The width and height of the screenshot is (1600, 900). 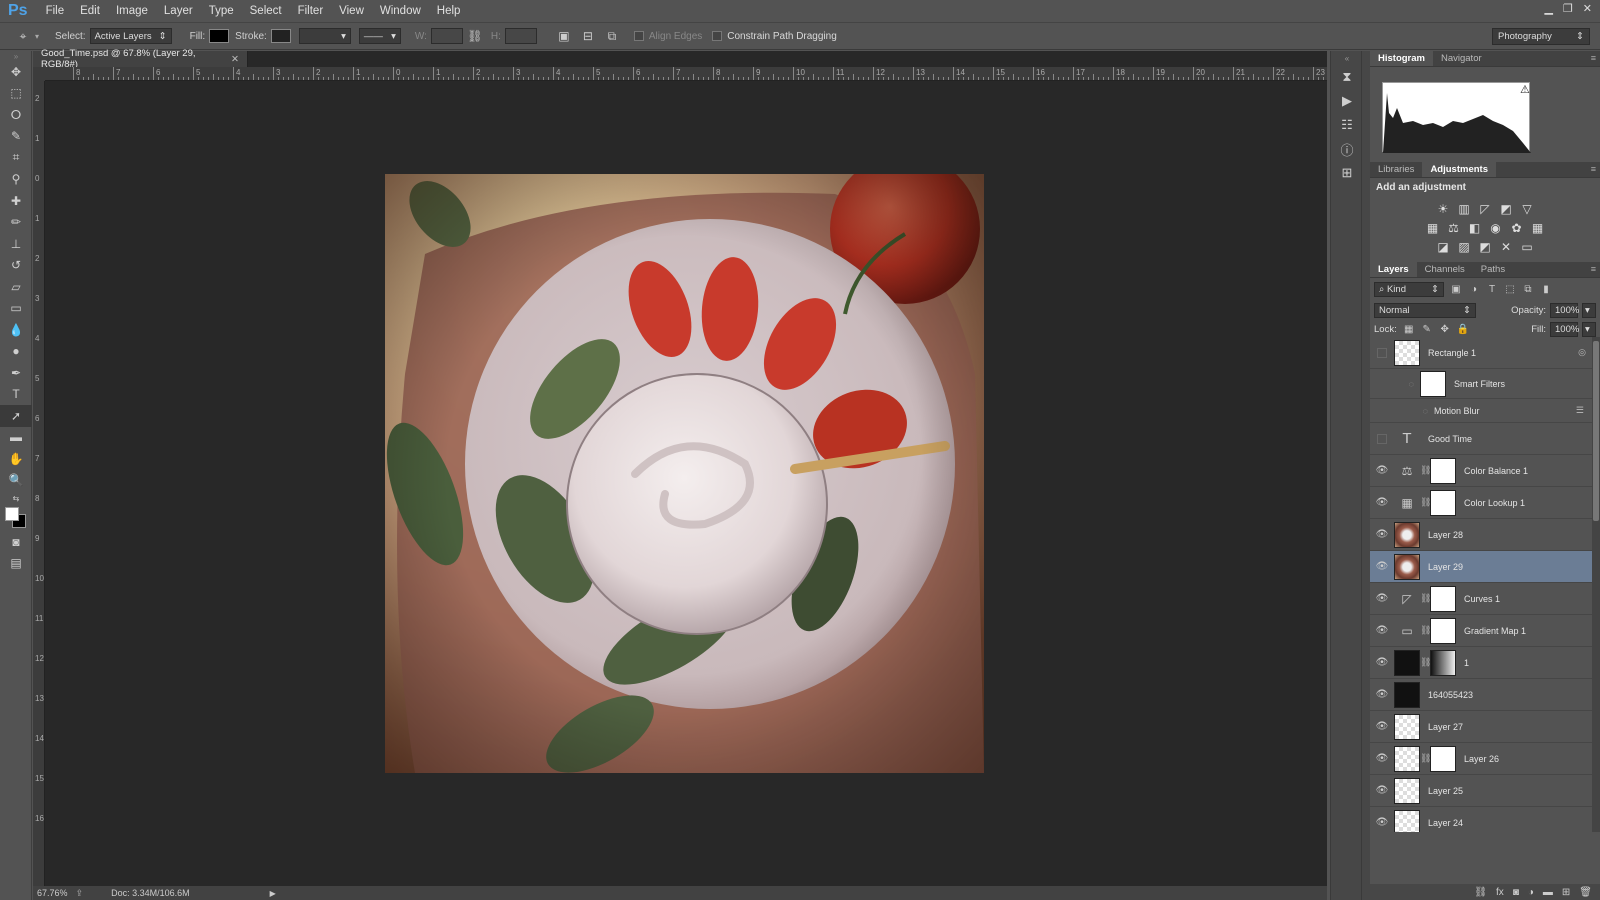 What do you see at coordinates (1537, 227) in the screenshot?
I see `color-lookup-icon: ▦` at bounding box center [1537, 227].